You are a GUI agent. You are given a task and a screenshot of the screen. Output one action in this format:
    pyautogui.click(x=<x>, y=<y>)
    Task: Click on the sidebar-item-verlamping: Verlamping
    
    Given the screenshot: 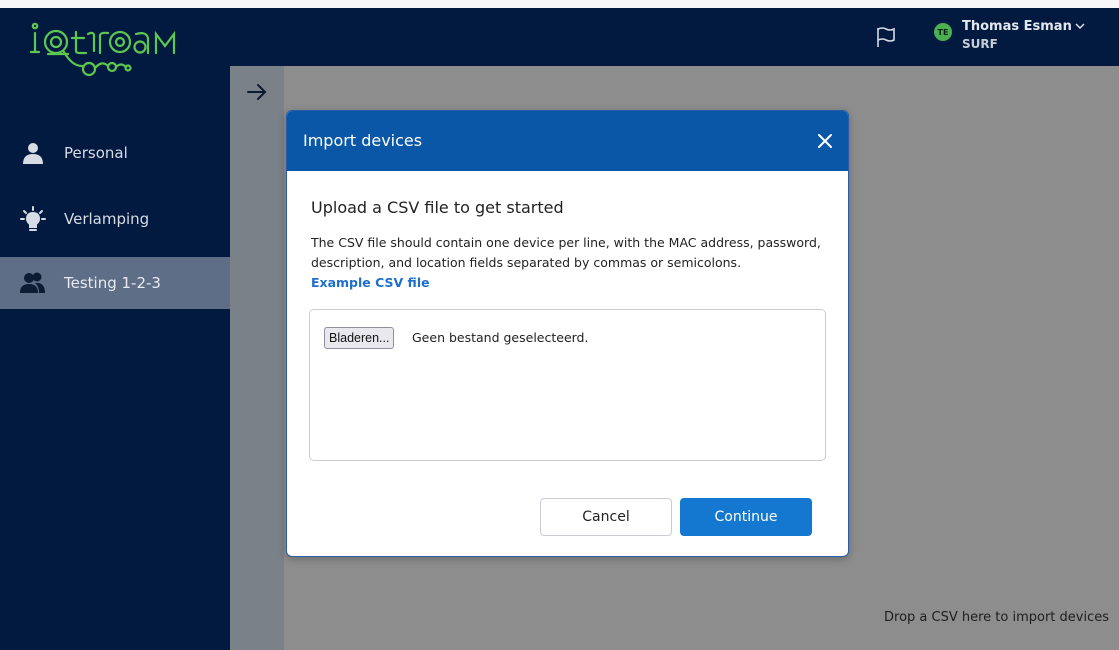 What is the action you would take?
    pyautogui.click(x=115, y=219)
    